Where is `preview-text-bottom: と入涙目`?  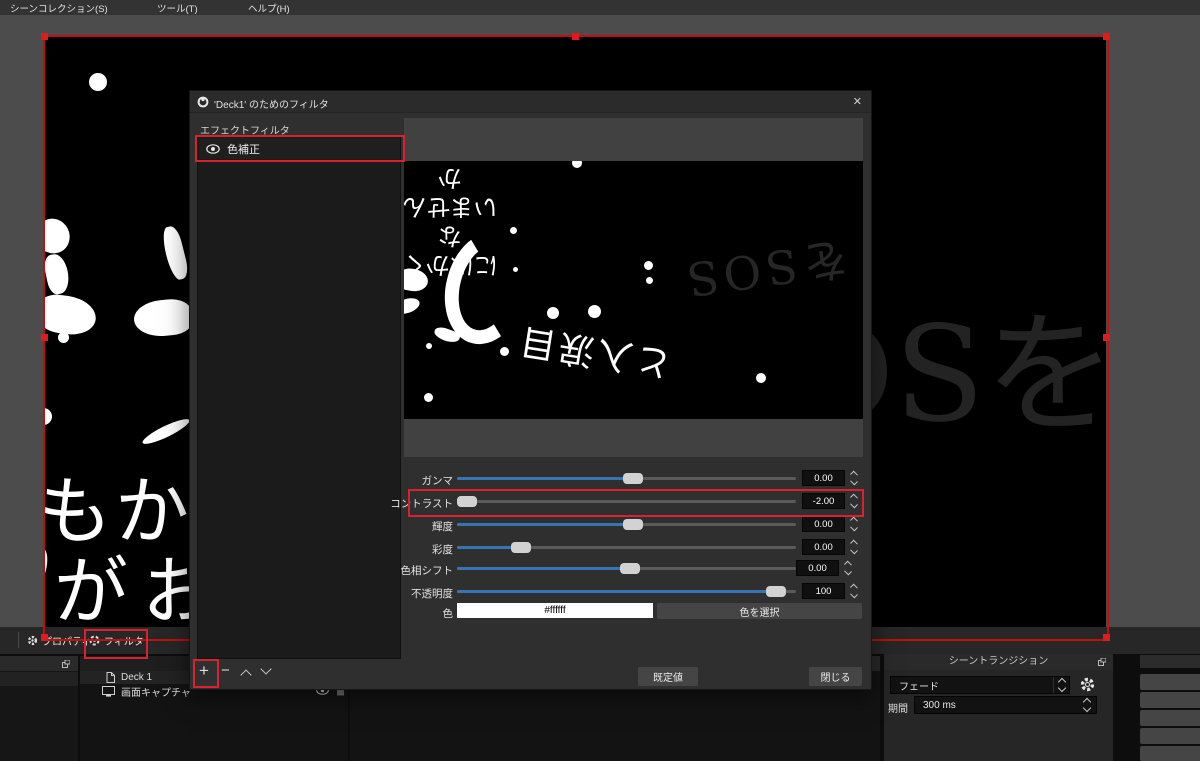 preview-text-bottom: と入涙目 is located at coordinates (594, 351).